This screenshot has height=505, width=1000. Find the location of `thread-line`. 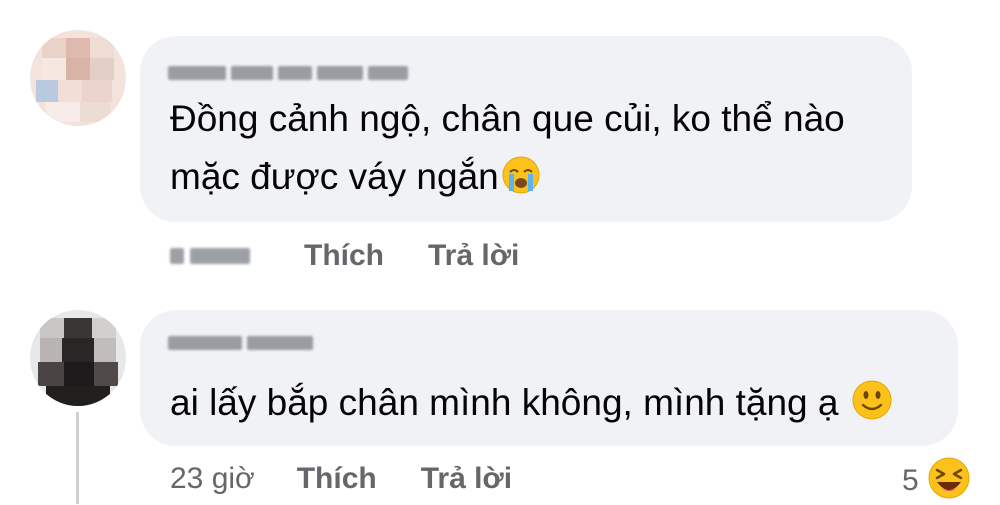

thread-line is located at coordinates (77, 458).